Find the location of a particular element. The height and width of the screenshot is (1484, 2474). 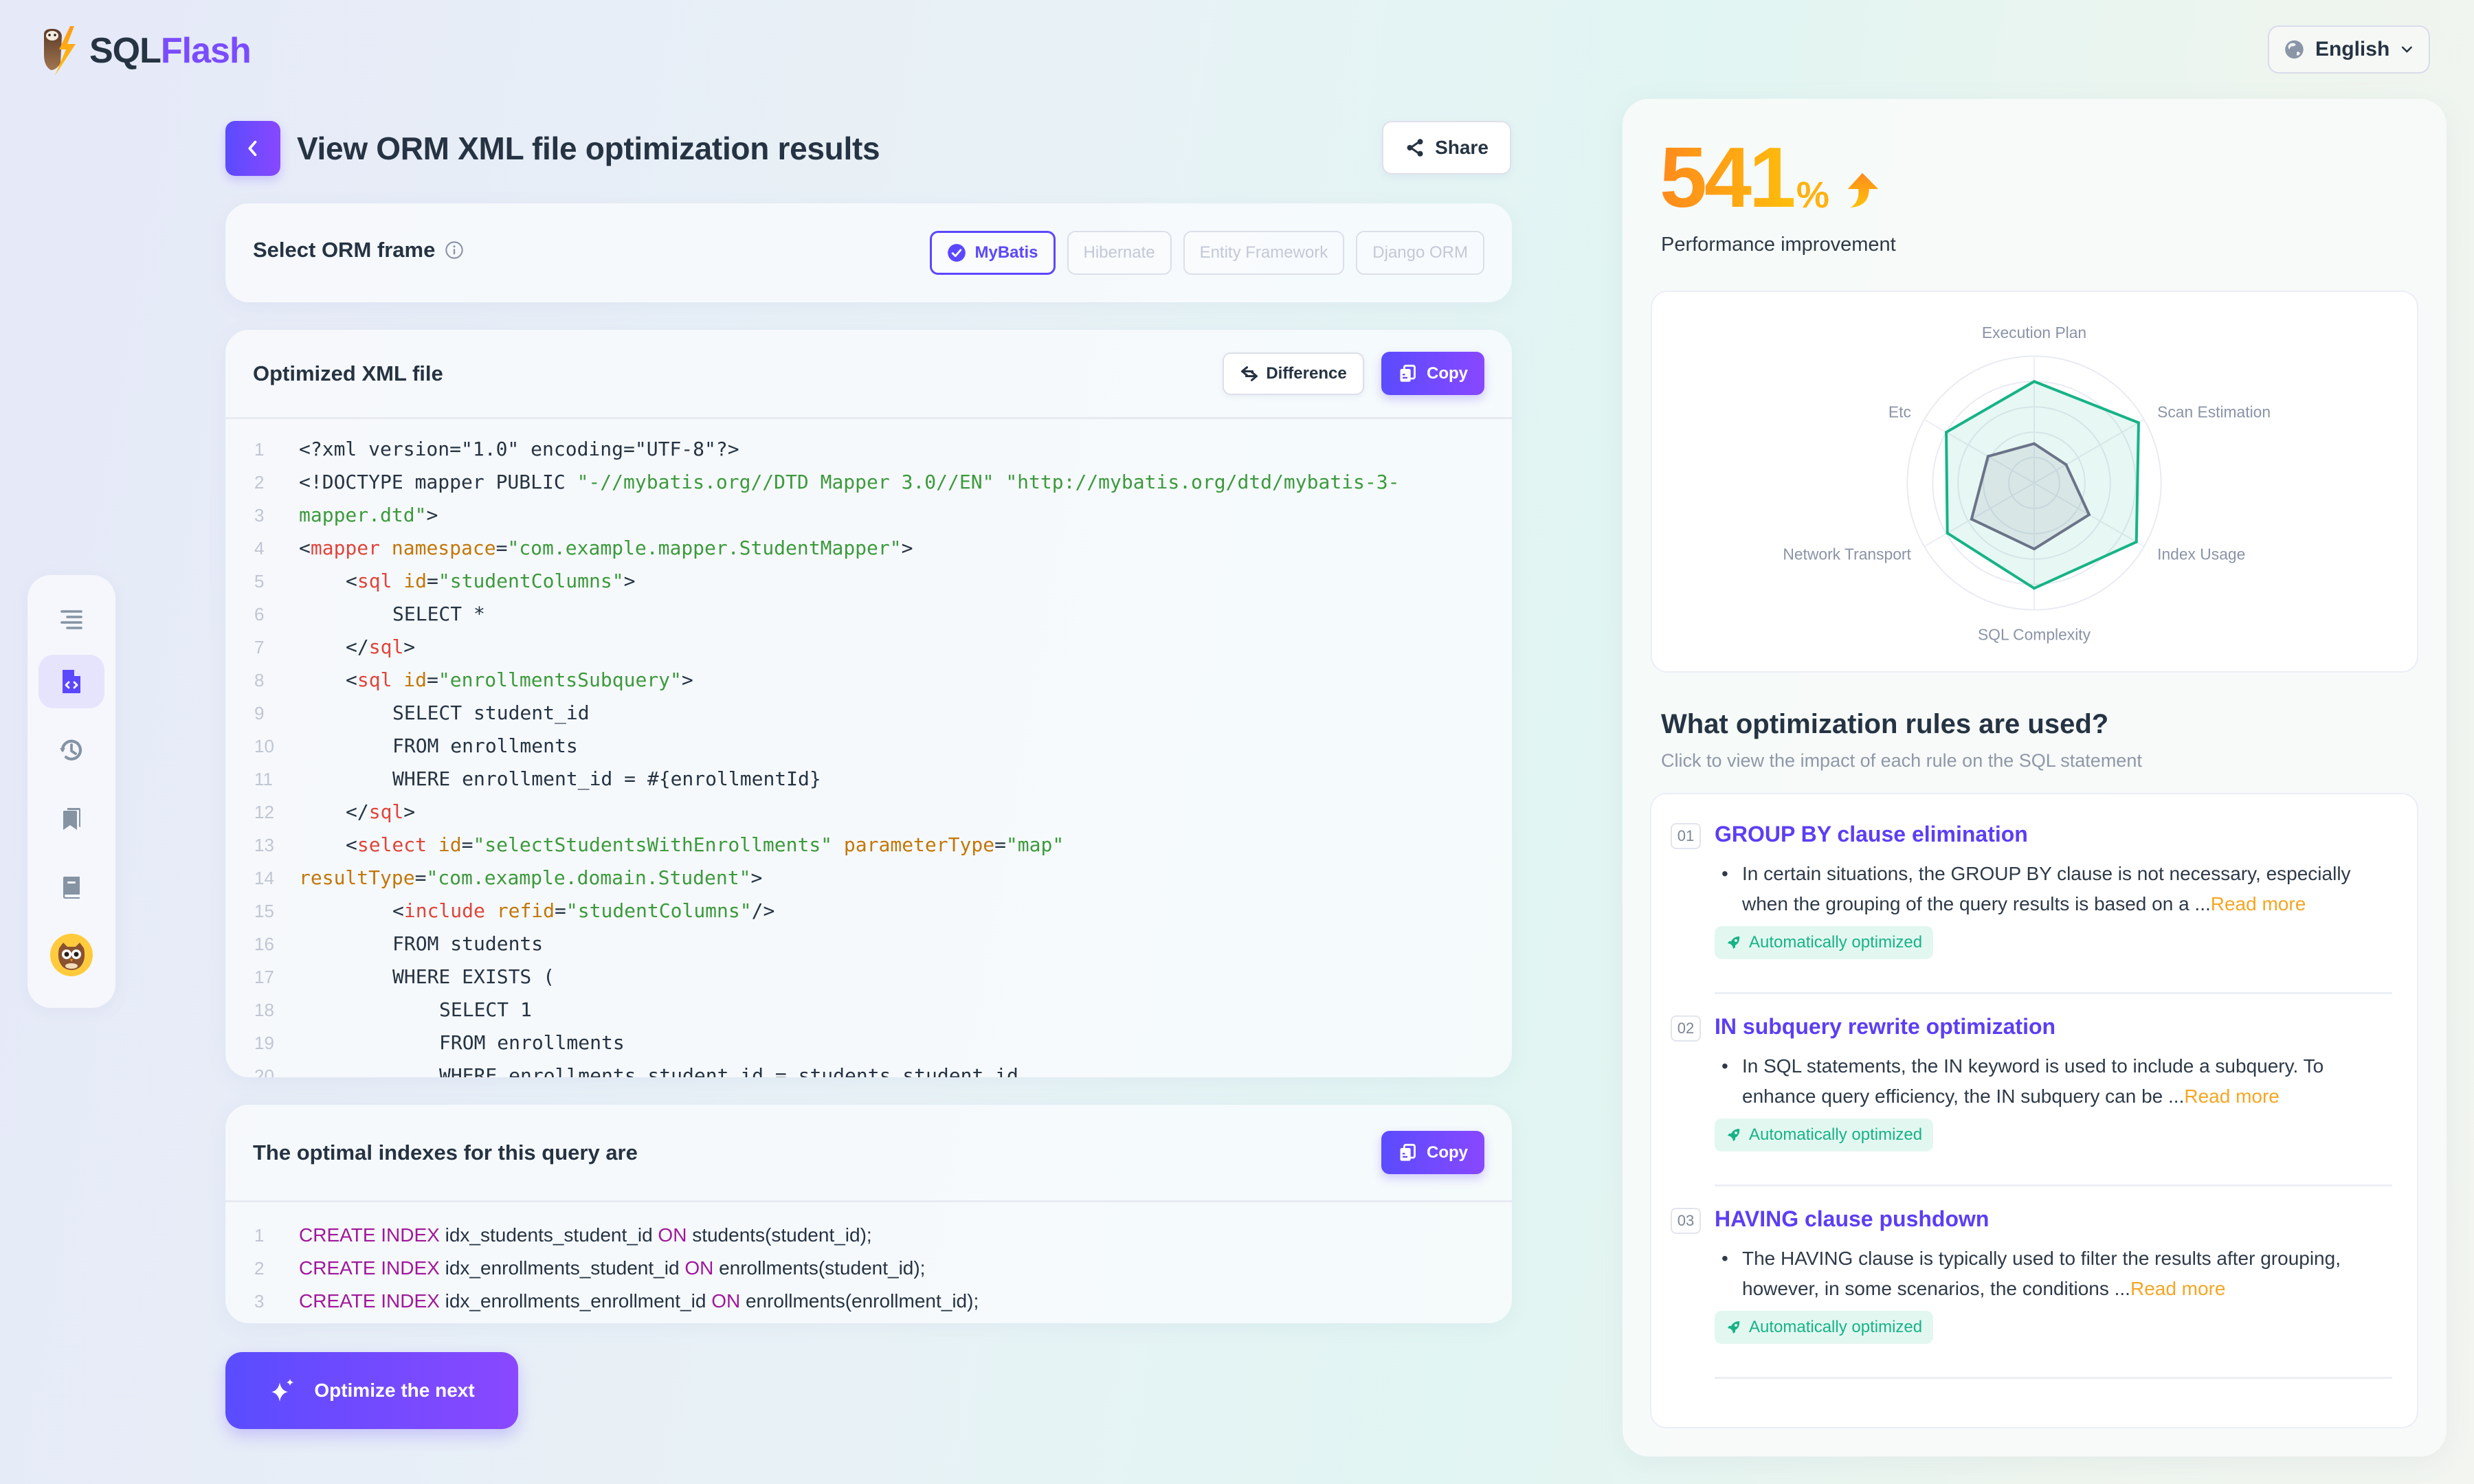

info-icon is located at coordinates (454, 250).